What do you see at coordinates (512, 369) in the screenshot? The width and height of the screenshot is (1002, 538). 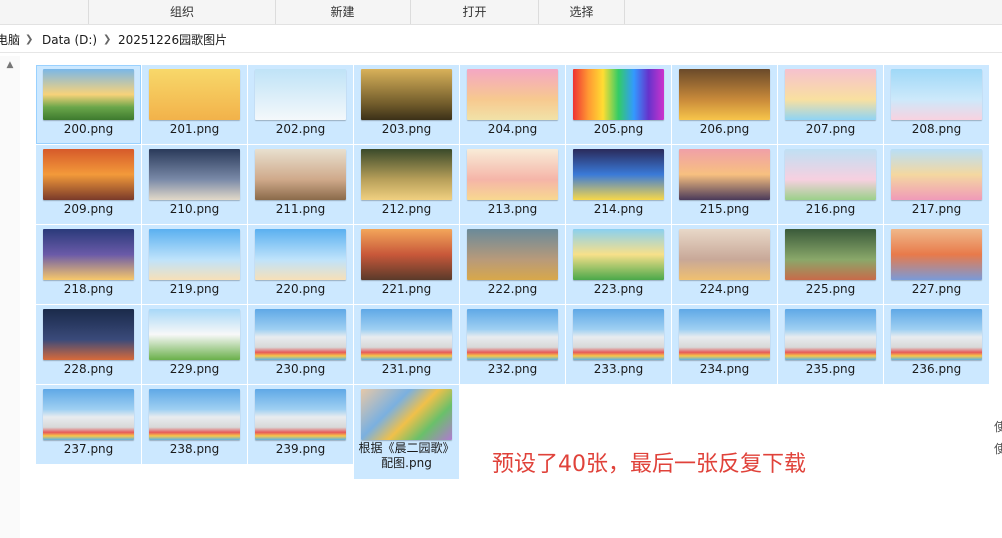 I see `file-name: 232.png` at bounding box center [512, 369].